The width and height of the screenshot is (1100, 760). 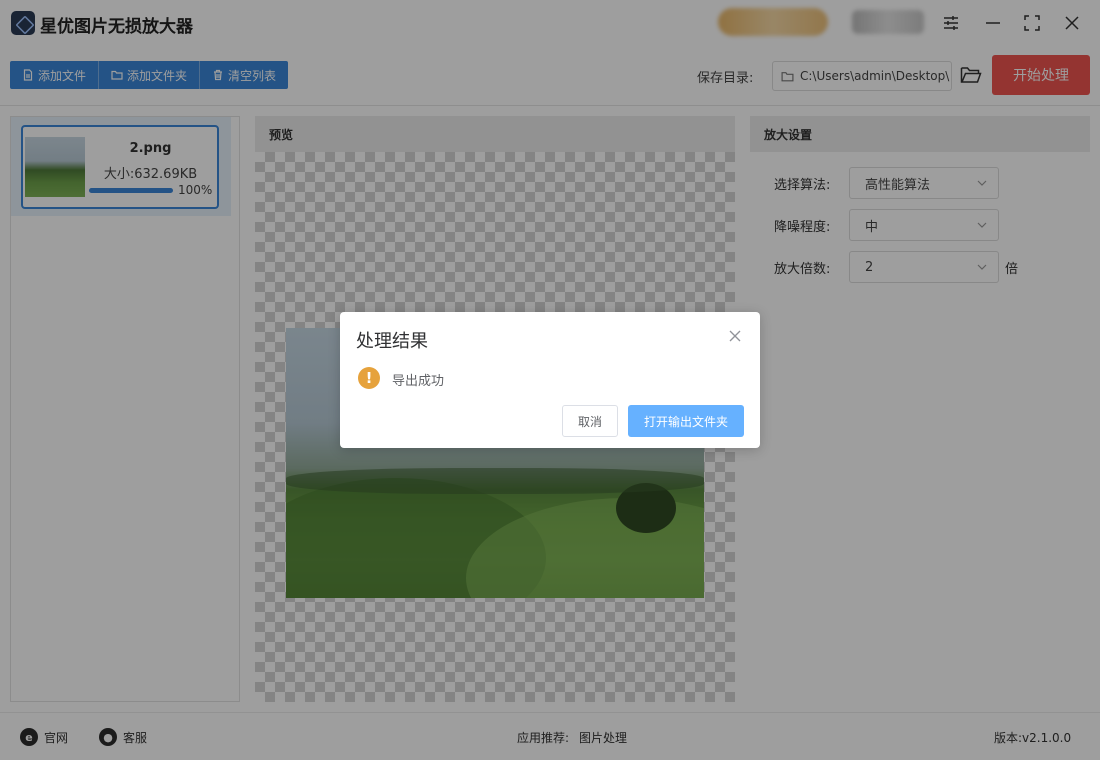 I want to click on dialog-message: 导出成功, so click(x=418, y=381).